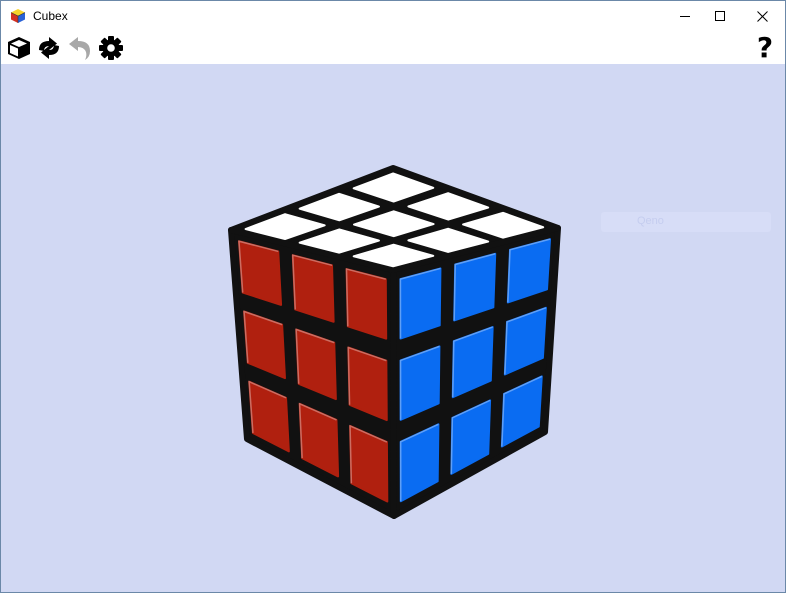 This screenshot has width=786, height=593. I want to click on front-face, so click(312, 373).